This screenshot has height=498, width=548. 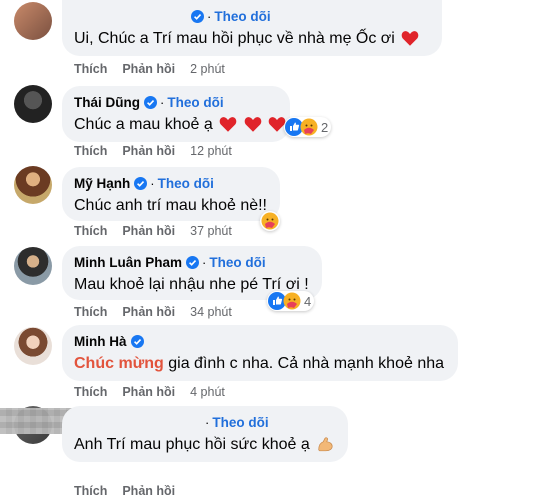 I want to click on reaction-summary: 2, so click(x=308, y=127).